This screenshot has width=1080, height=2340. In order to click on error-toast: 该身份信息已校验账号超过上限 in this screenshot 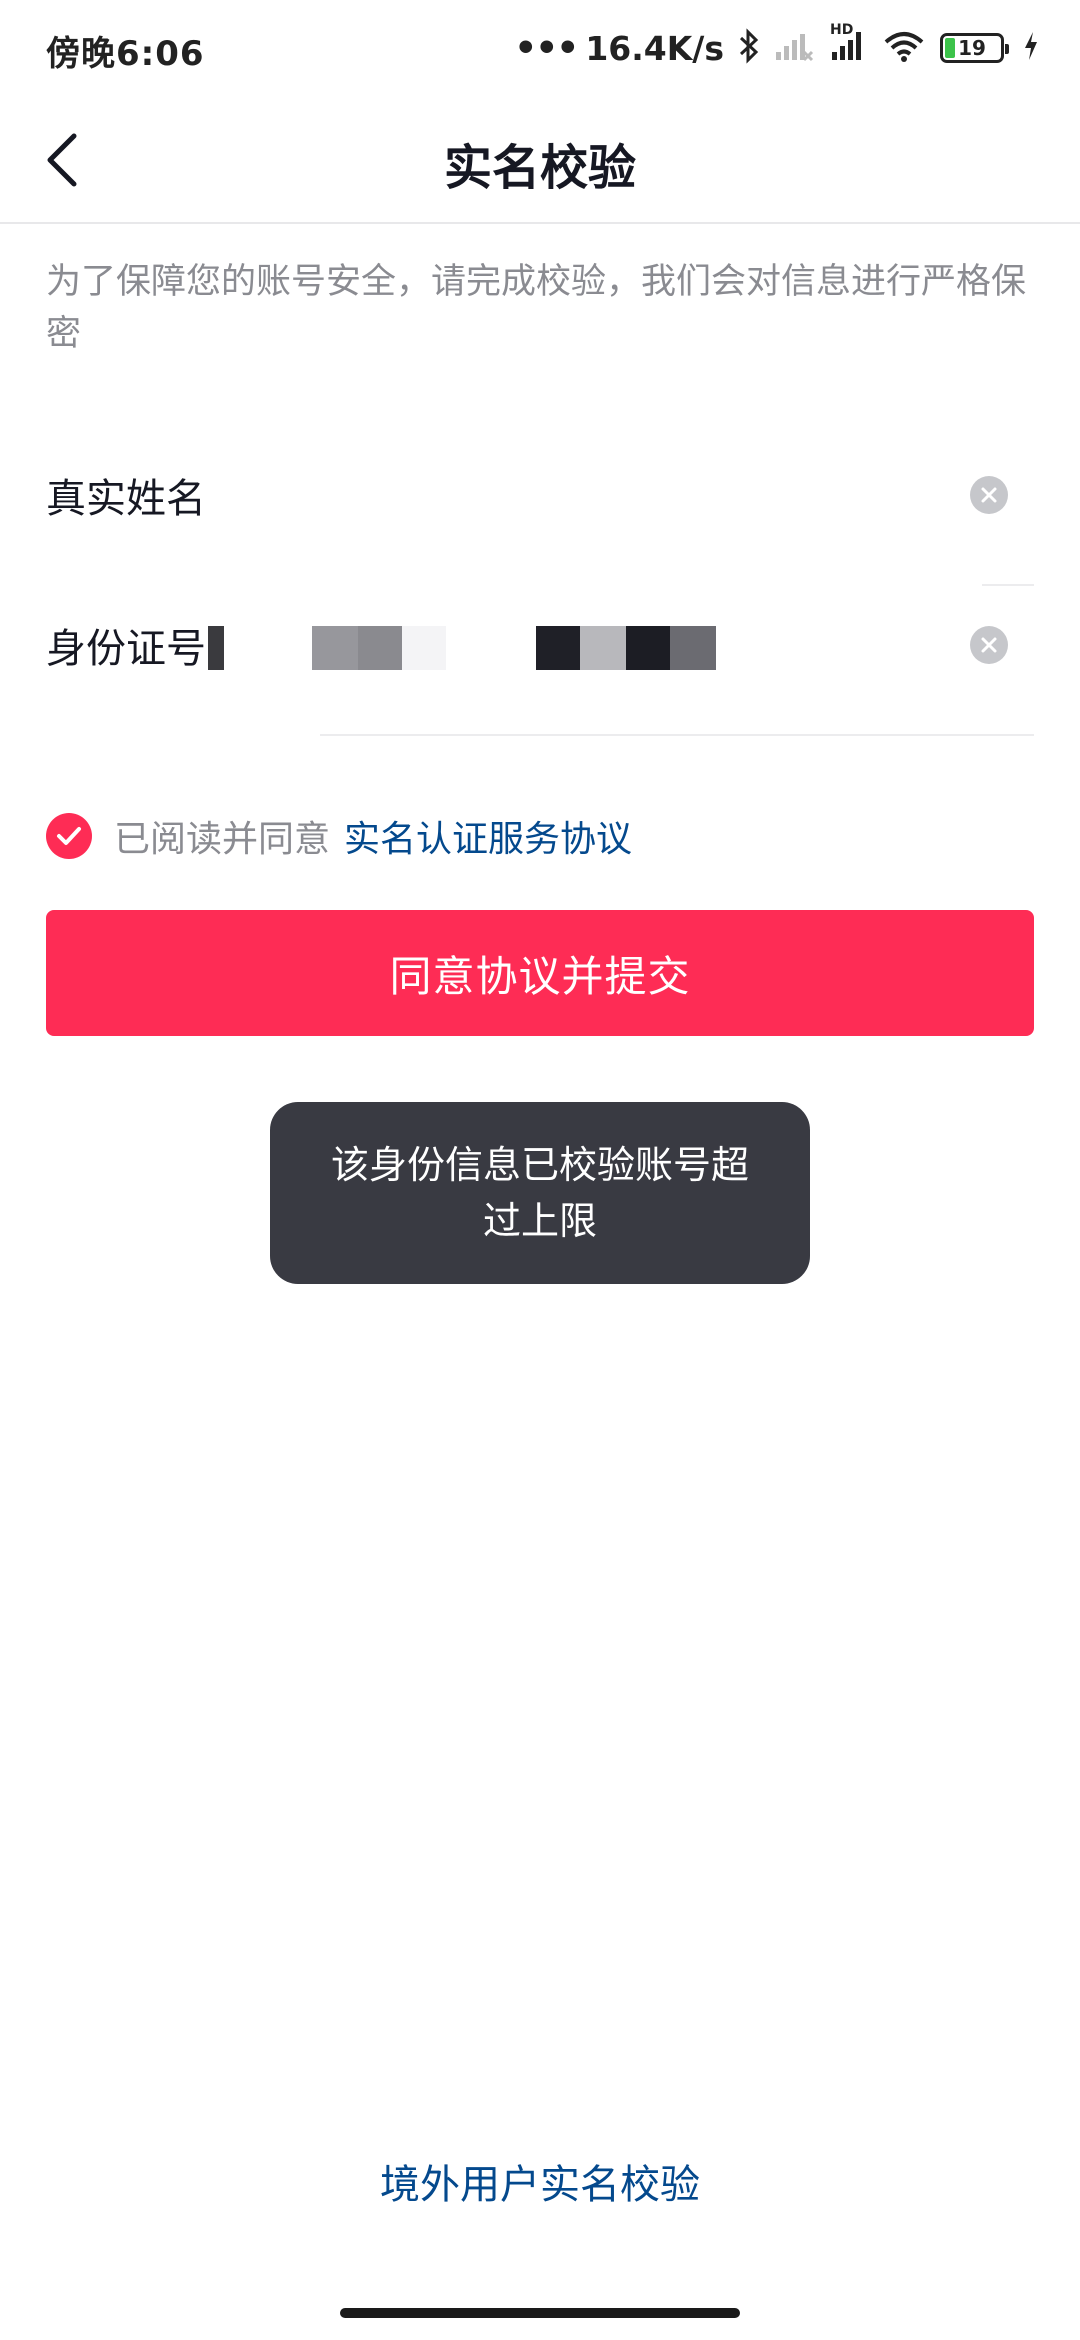, I will do `click(540, 1193)`.